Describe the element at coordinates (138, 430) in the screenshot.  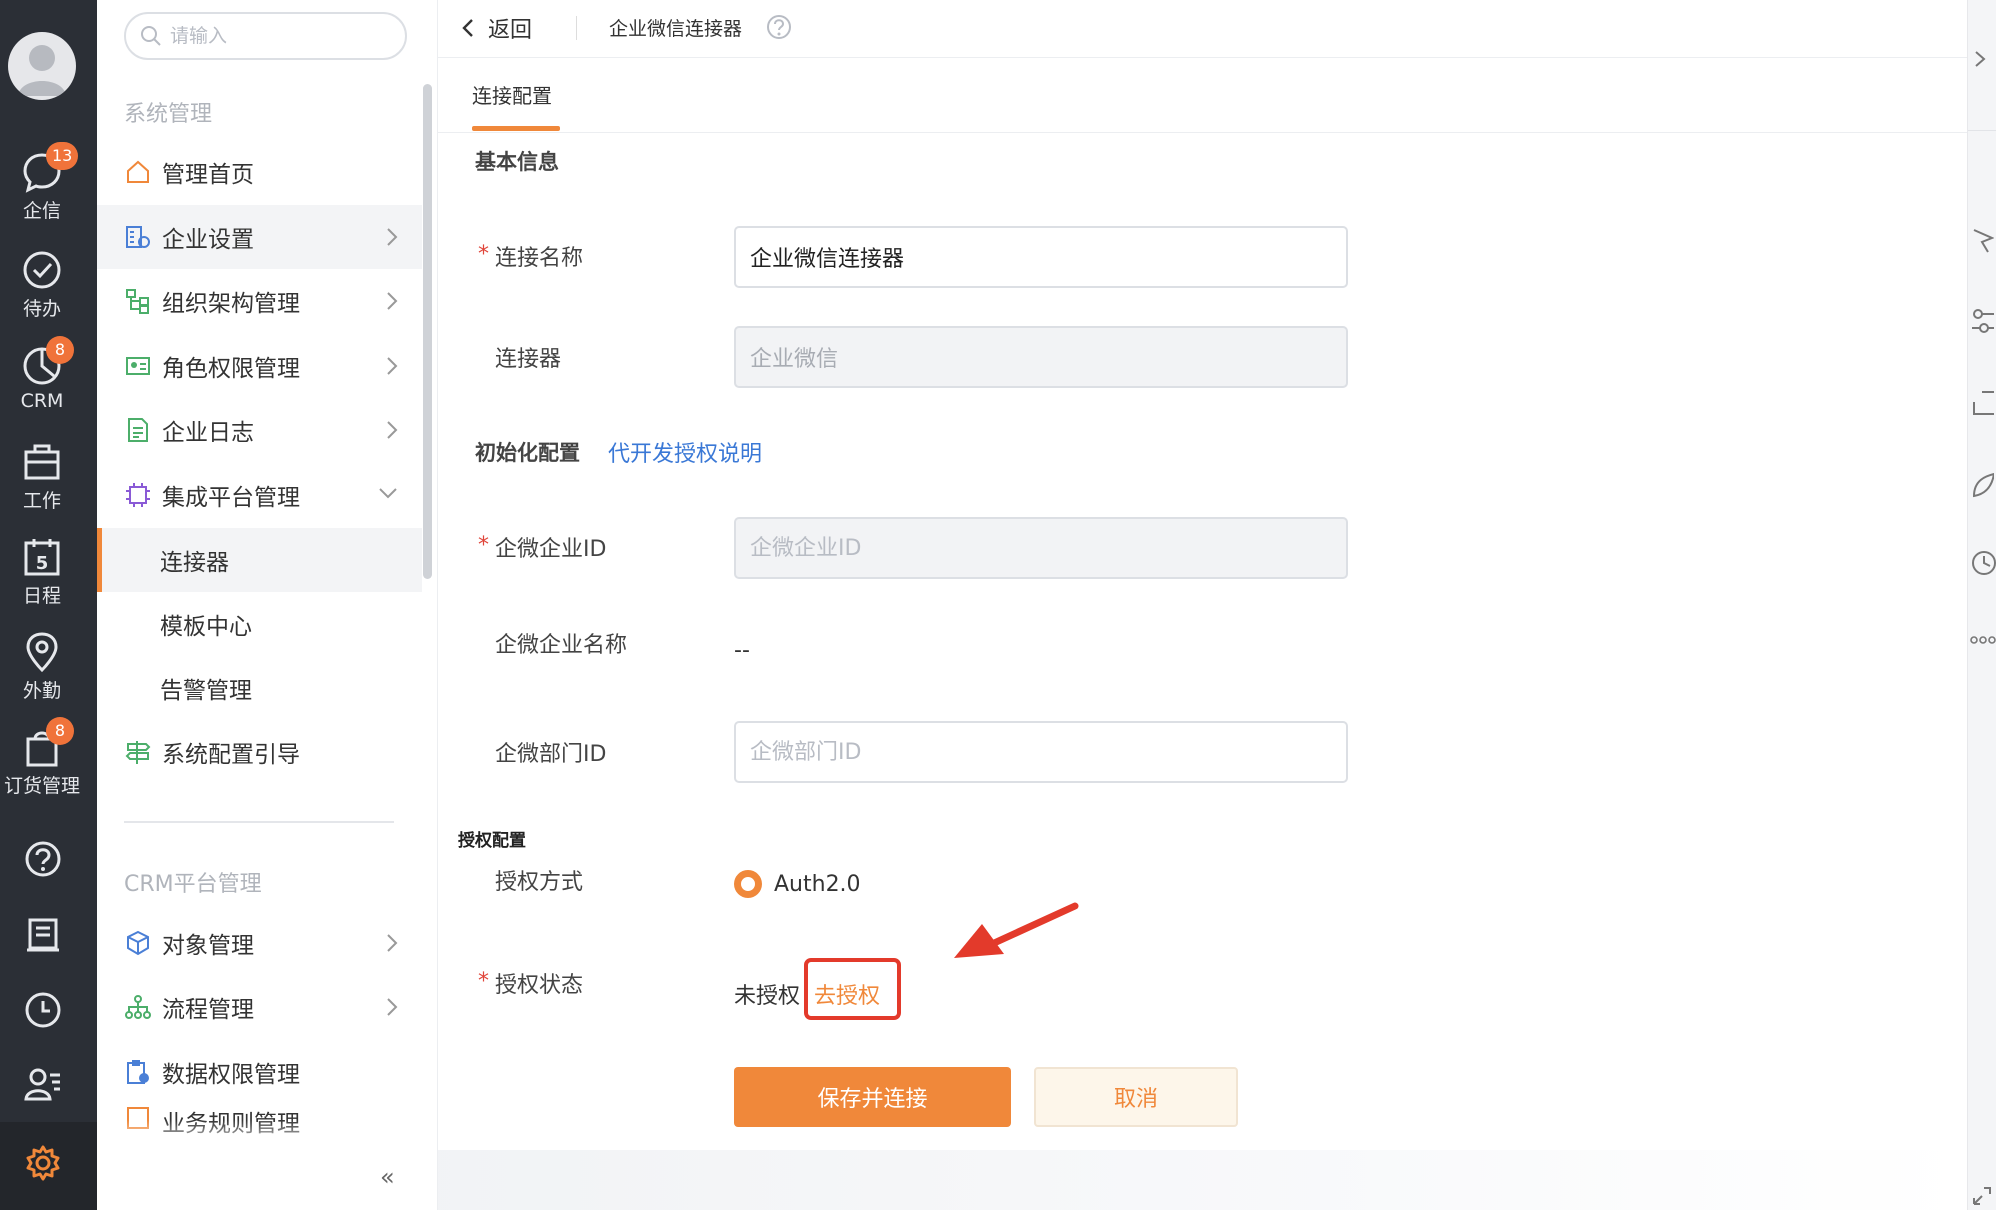
I see `document-icon` at that location.